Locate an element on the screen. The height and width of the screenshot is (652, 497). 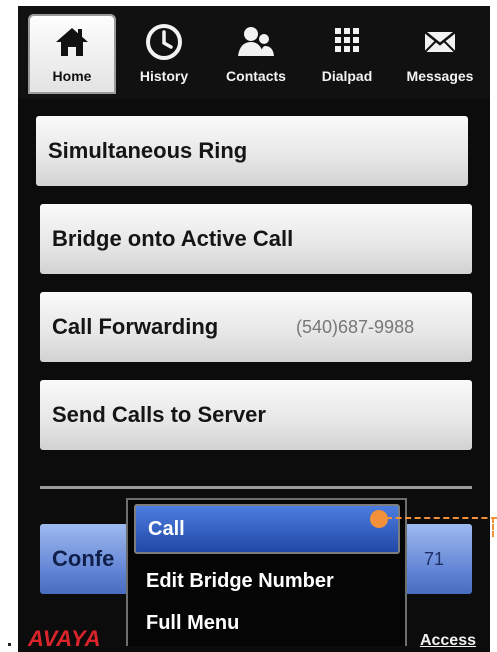
send-calls-to-server-label: Send Calls to Server is located at coordinates (159, 414).